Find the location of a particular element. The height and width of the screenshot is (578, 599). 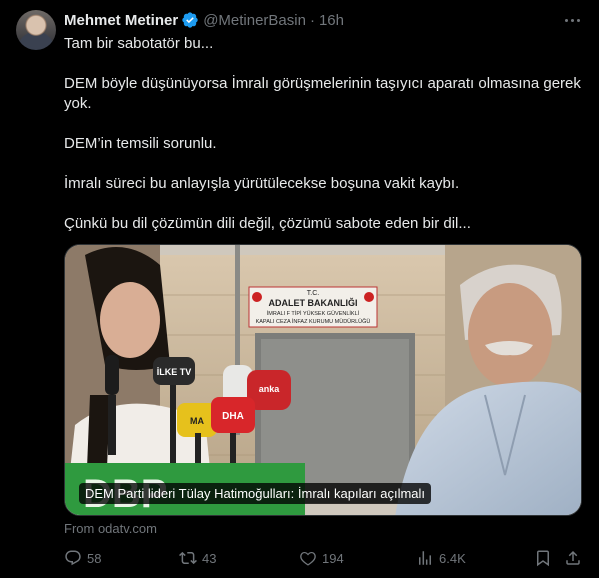

reply-count: 58 is located at coordinates (94, 558).